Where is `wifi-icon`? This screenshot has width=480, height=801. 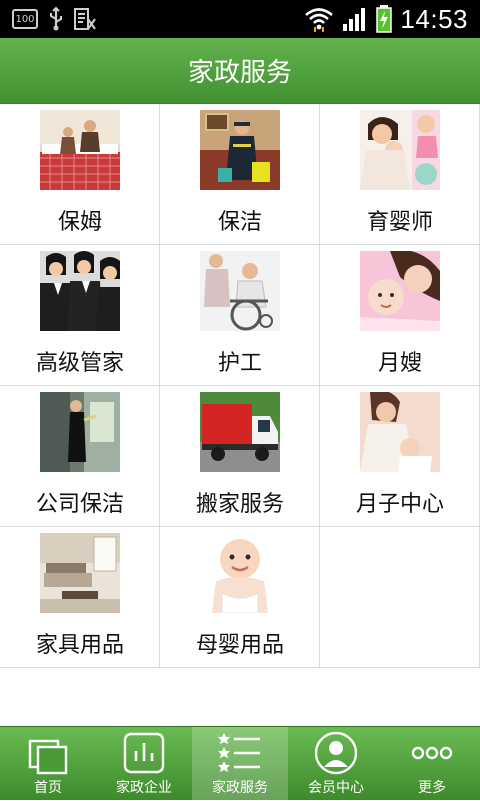 wifi-icon is located at coordinates (319, 20).